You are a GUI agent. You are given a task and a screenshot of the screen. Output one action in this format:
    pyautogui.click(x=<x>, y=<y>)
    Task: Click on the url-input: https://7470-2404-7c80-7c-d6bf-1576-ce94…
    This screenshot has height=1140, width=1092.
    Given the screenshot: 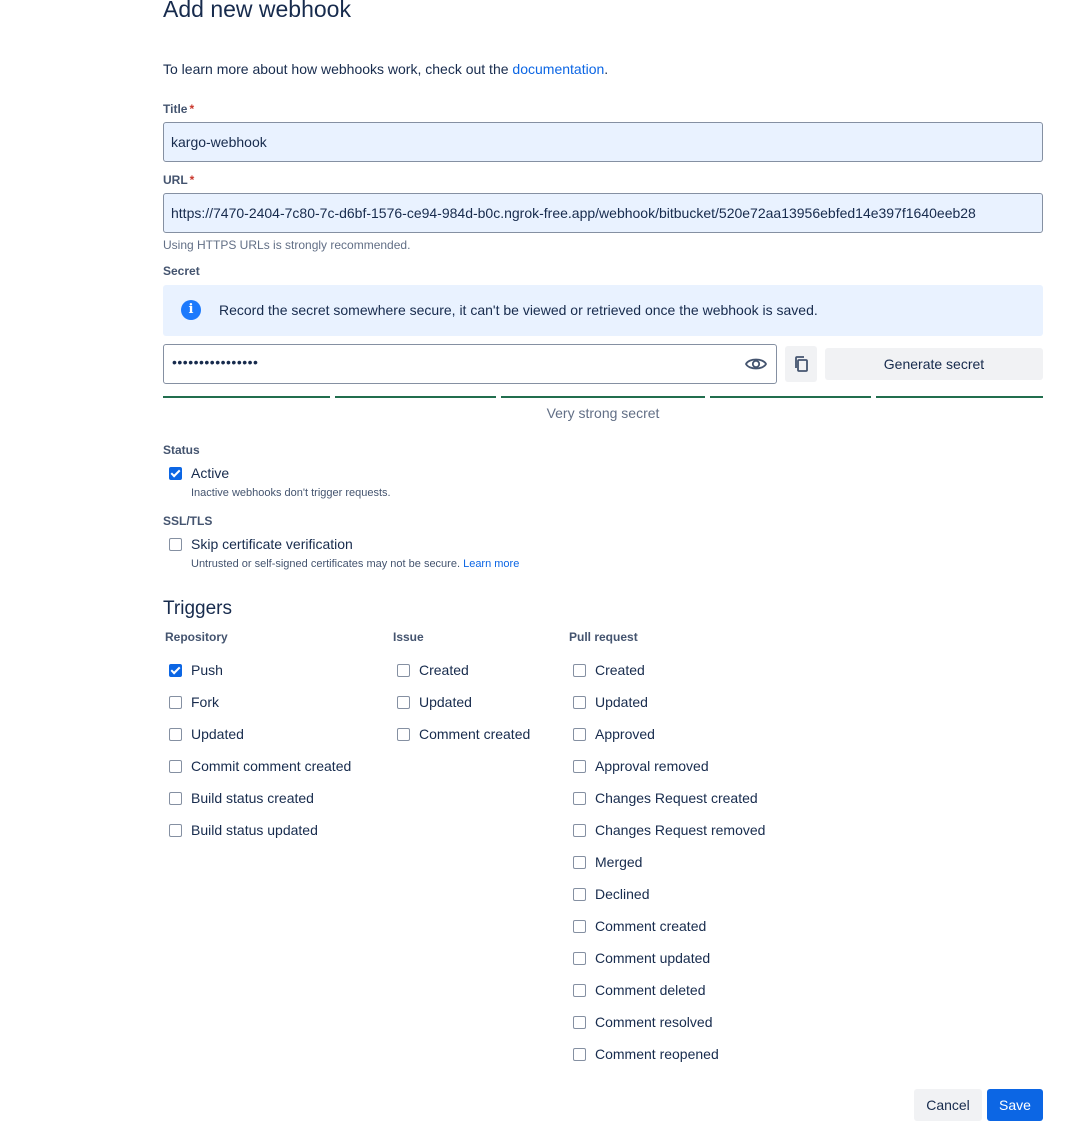 What is the action you would take?
    pyautogui.click(x=603, y=213)
    